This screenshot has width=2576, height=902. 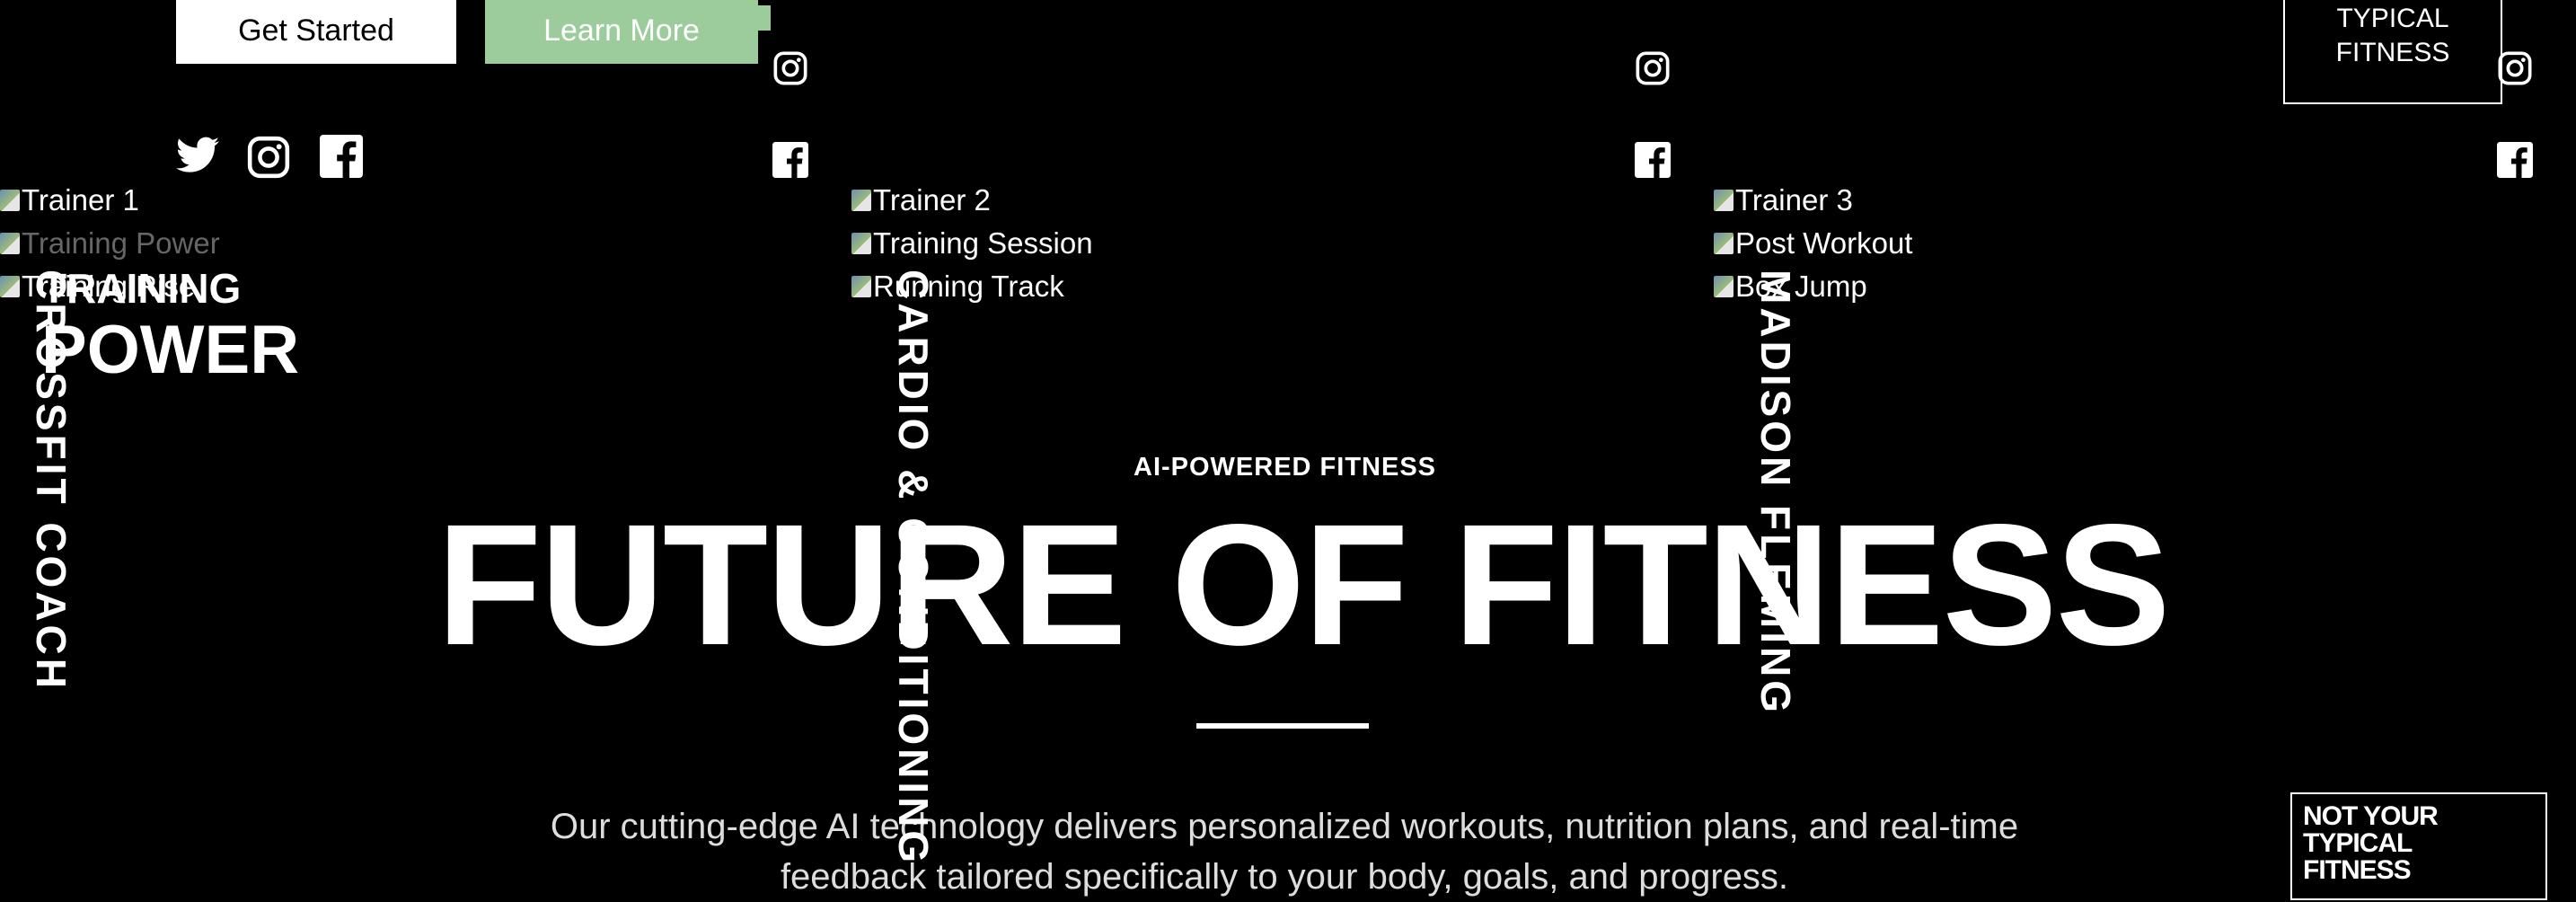 What do you see at coordinates (51, 481) in the screenshot?
I see `trainer-specialty-label: CROSSFIT COACH` at bounding box center [51, 481].